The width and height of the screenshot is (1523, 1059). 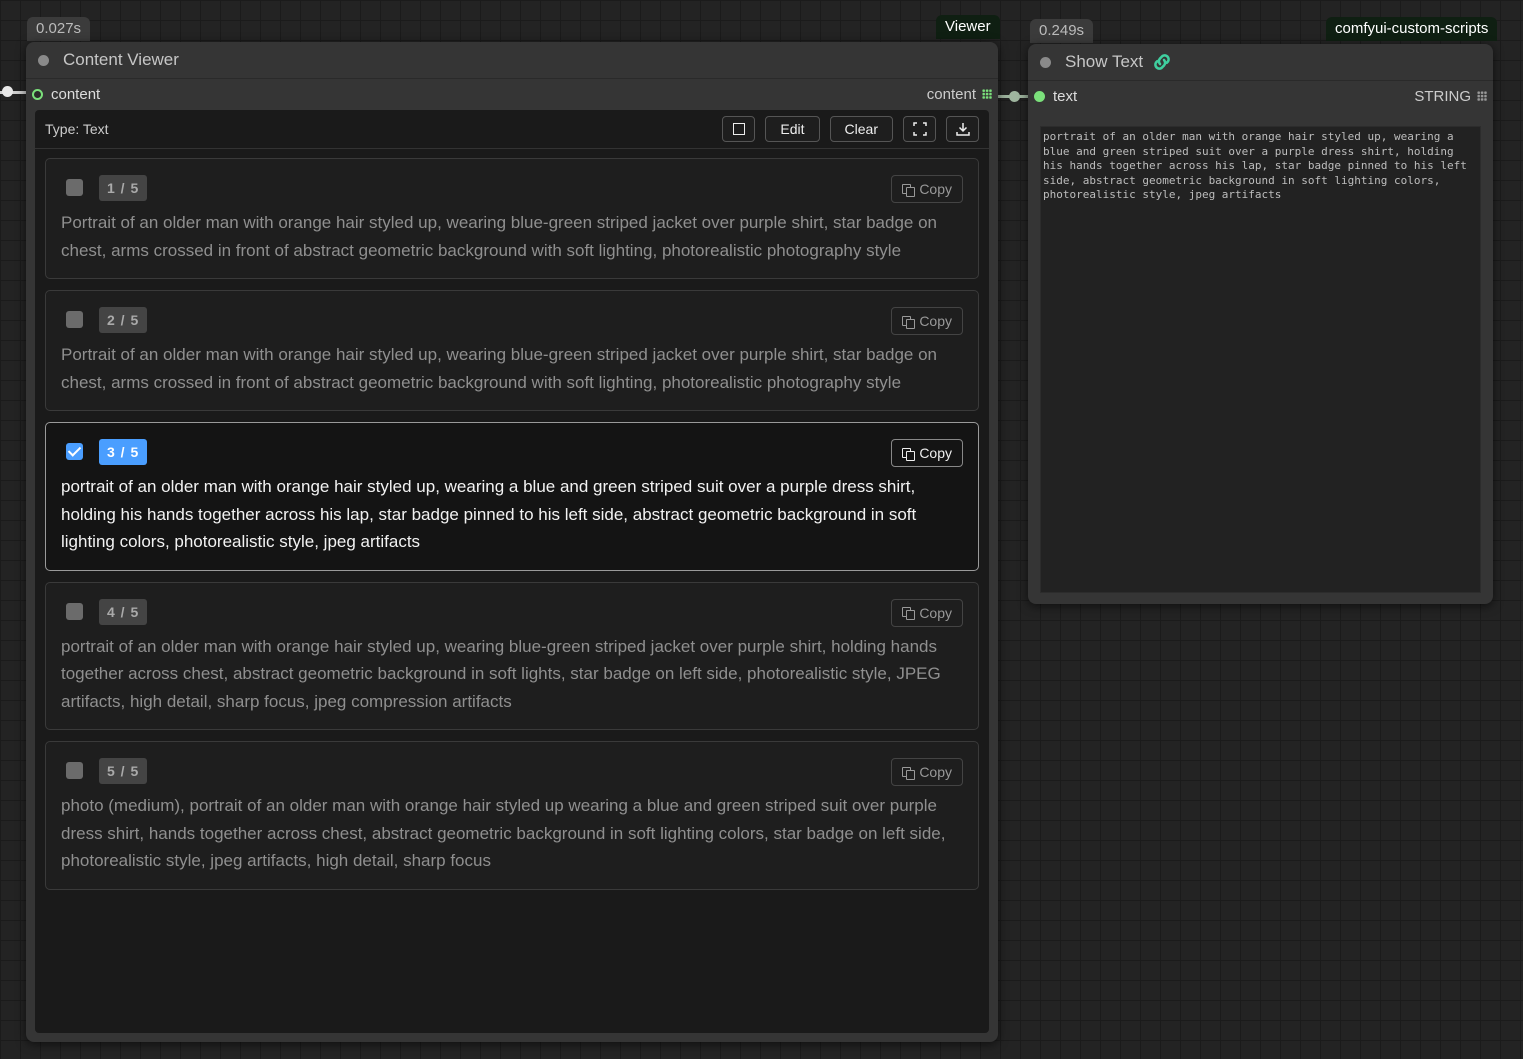 I want to click on square-icon, so click(x=738, y=129).